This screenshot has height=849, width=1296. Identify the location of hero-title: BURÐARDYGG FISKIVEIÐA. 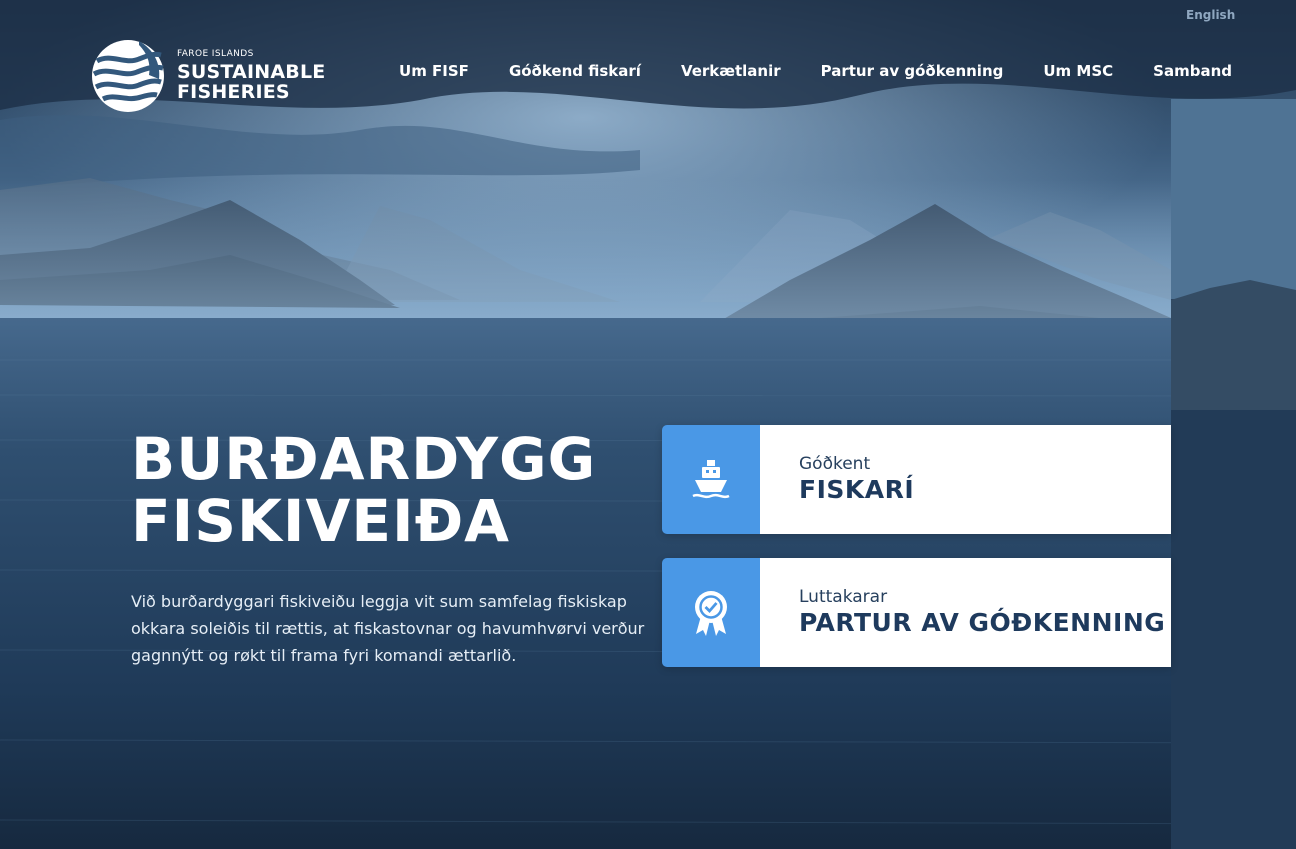
(363, 490).